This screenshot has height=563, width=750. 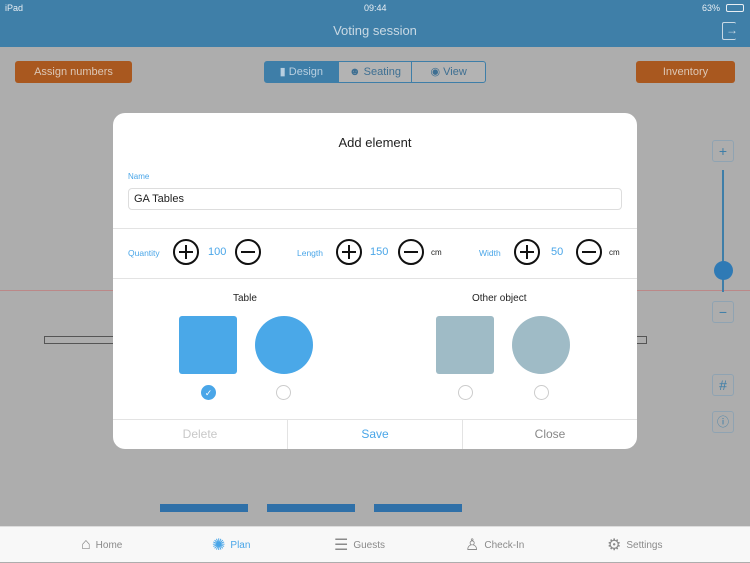 I want to click on tab-bar: ⌂ Home ✺ Plan ☰ Guests ♙ Check-In ⚙ Settings, so click(x=375, y=544).